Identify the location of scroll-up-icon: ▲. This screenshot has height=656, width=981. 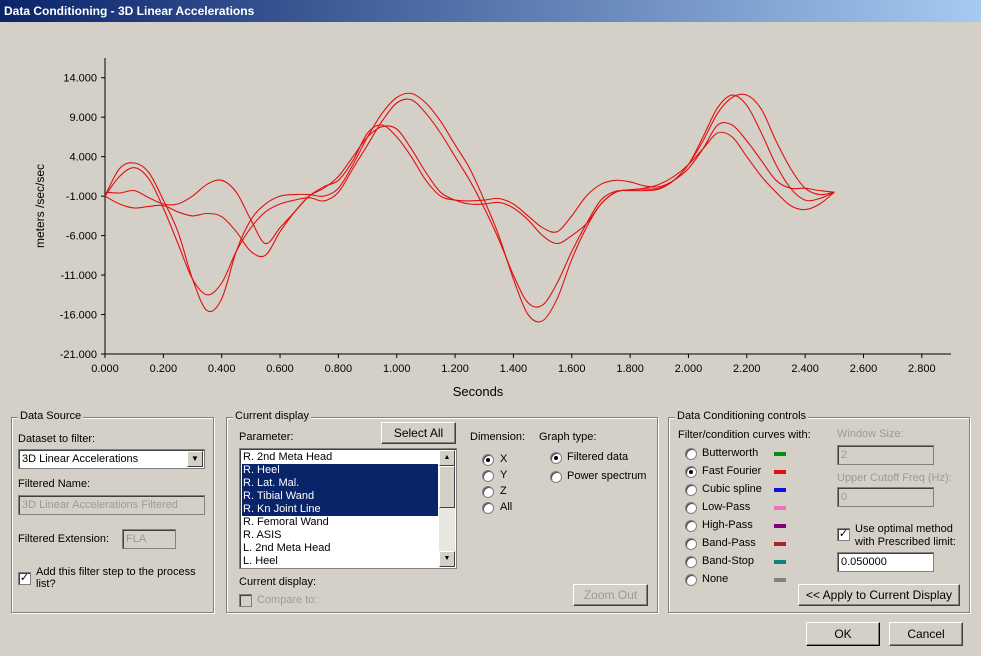
(447, 458).